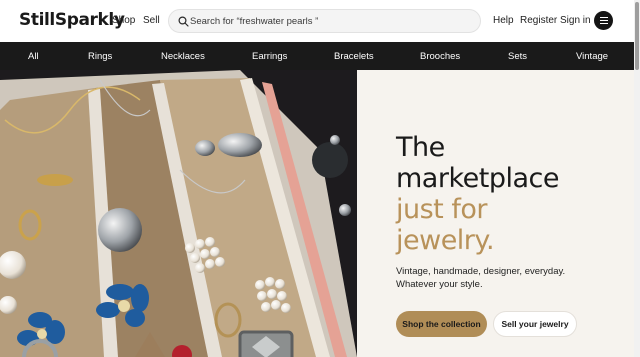 The width and height of the screenshot is (640, 357). Describe the element at coordinates (503, 20) in the screenshot. I see `help-link: Help` at that location.